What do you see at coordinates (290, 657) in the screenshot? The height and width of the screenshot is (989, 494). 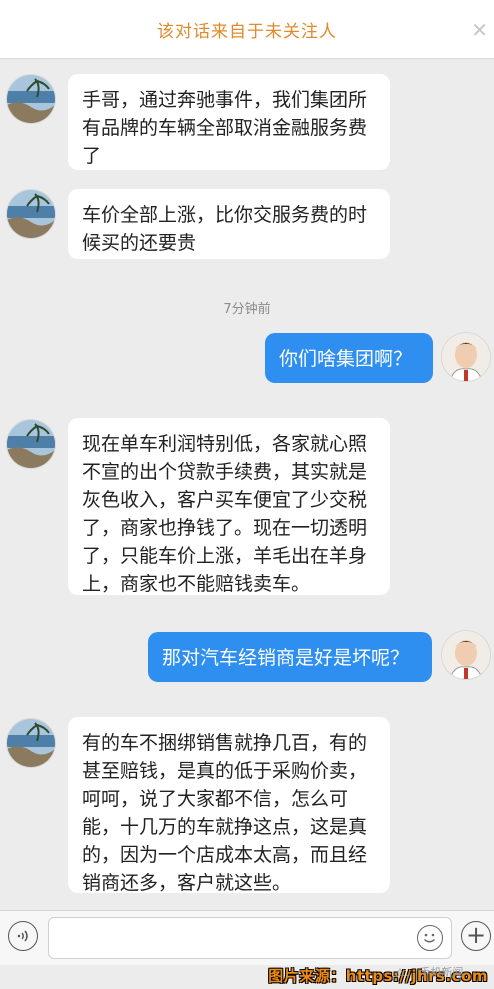 I see `message-bubble-self: 那对汽车经销商是好是坏呢？` at bounding box center [290, 657].